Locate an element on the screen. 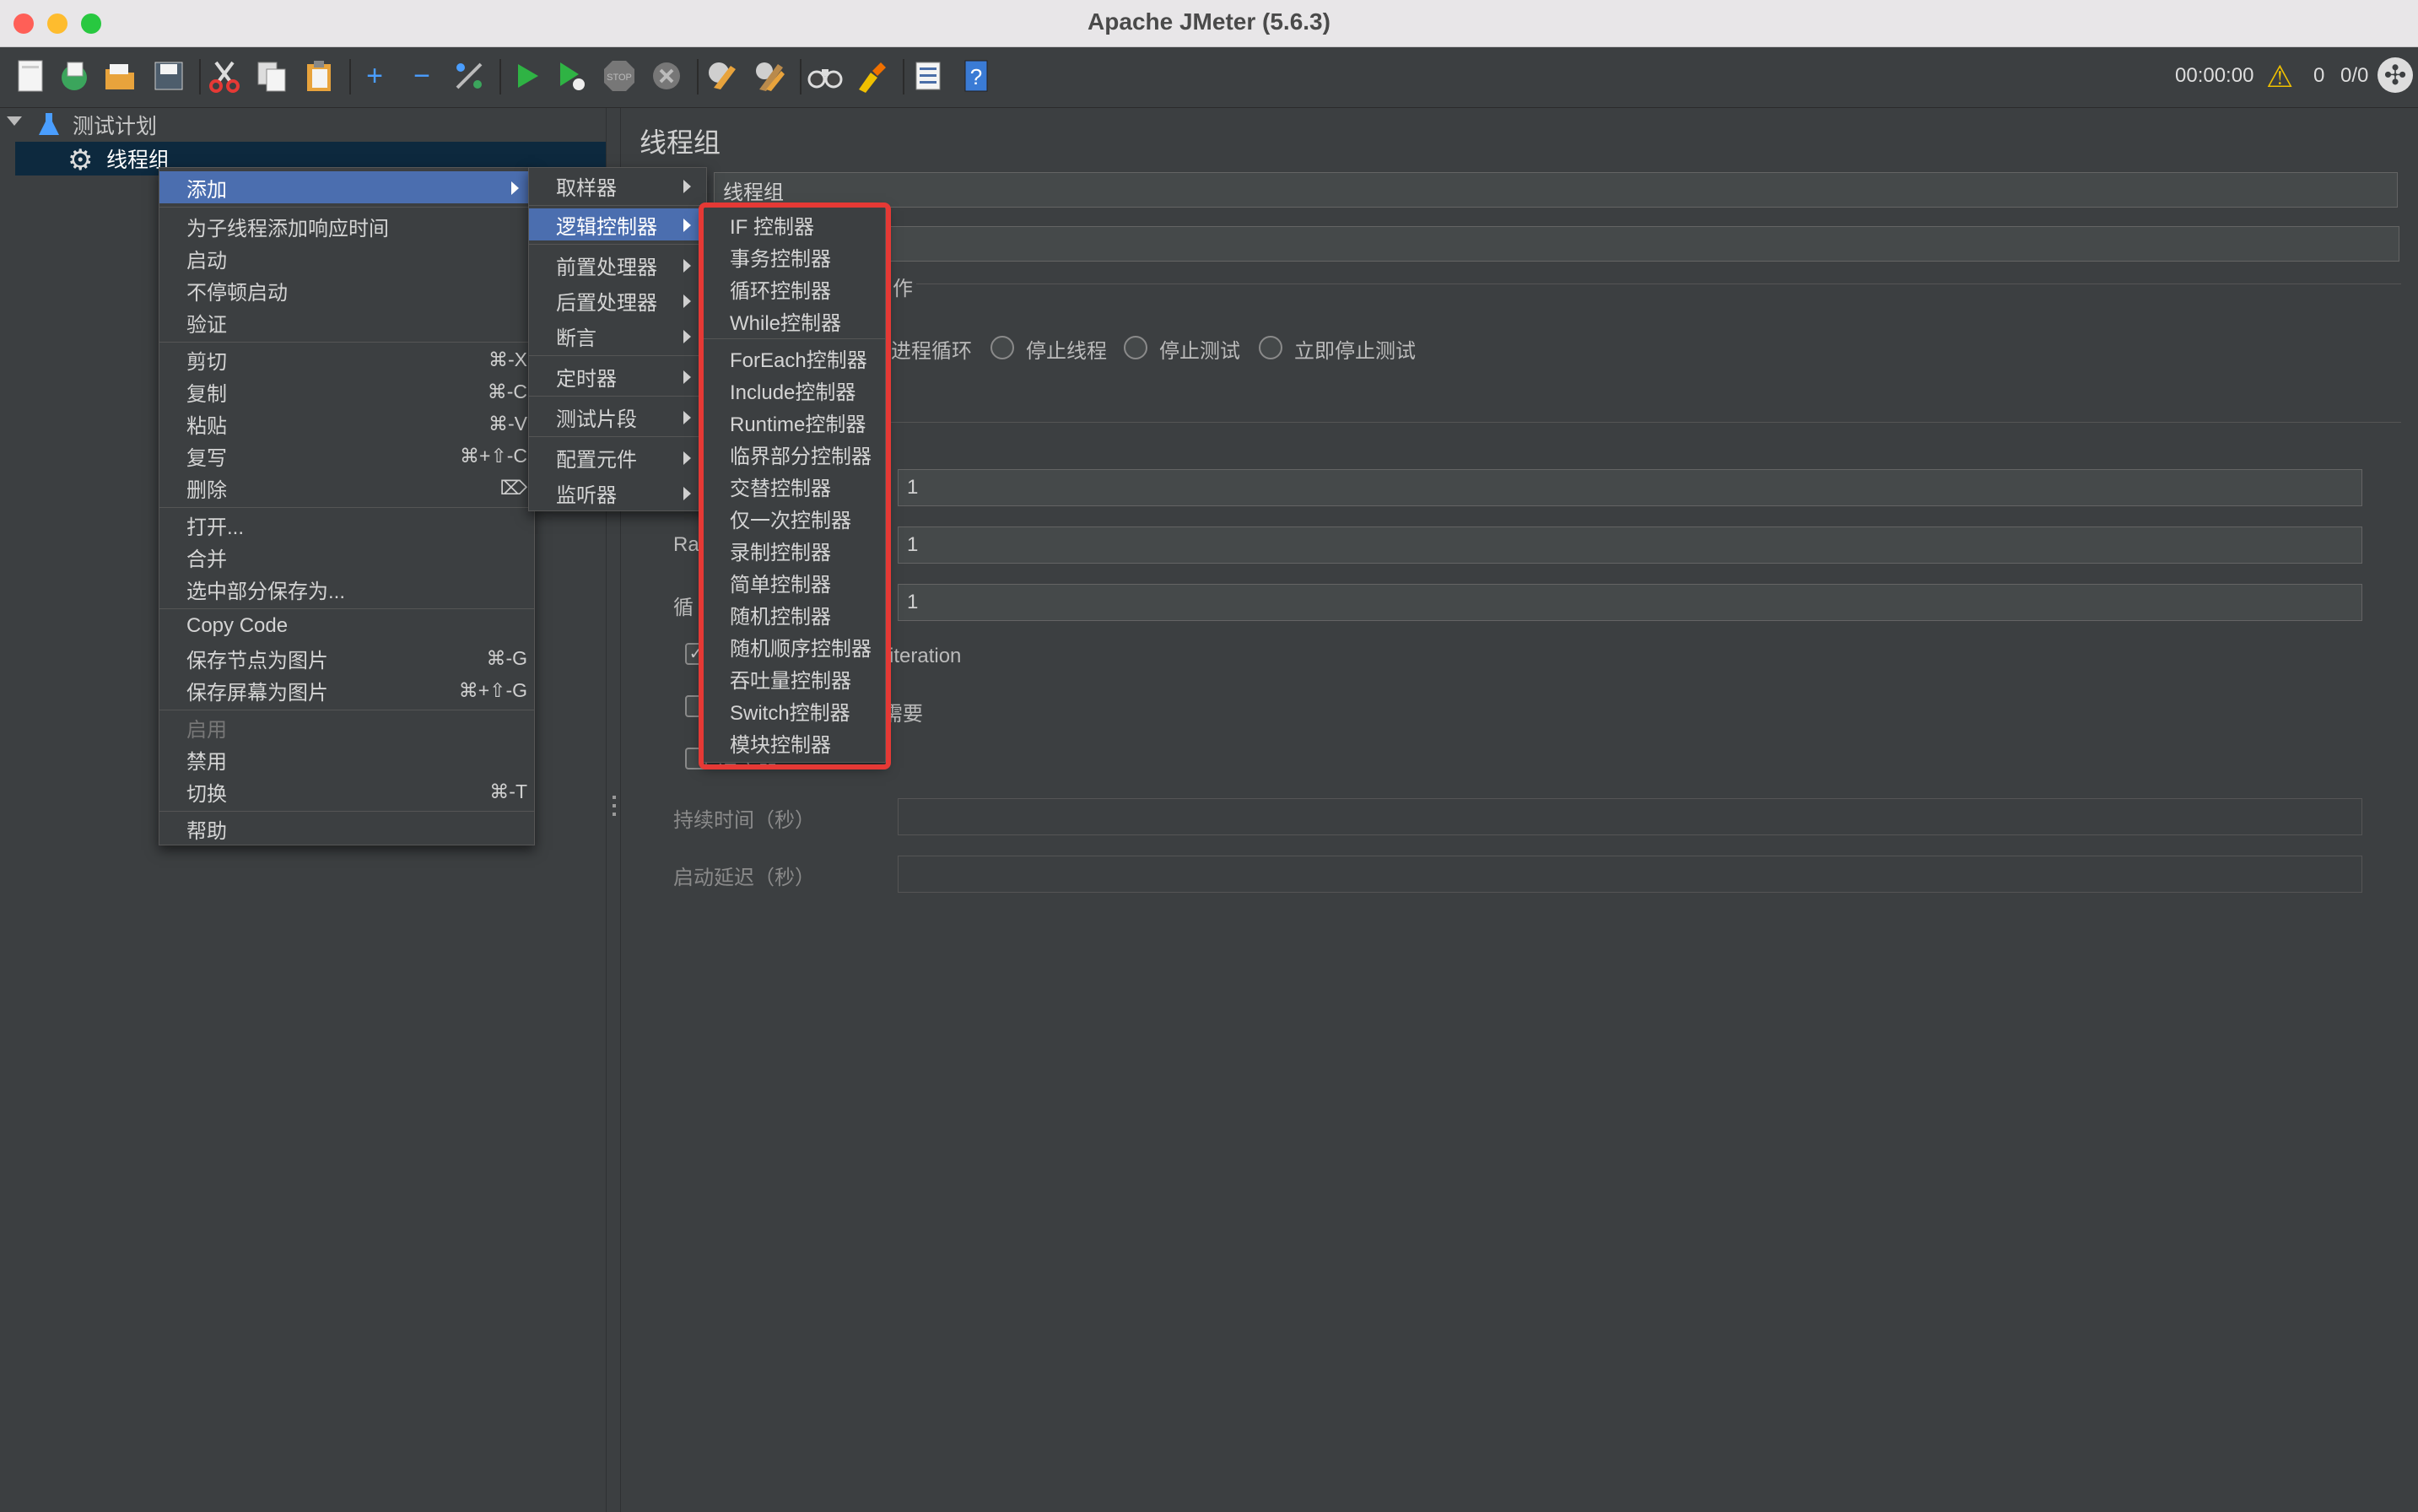 Image resolution: width=2418 pixels, height=1512 pixels. menu-item-save-screen-image: 保存屏幕为图片 ⌘+⇧-G is located at coordinates (346, 690).